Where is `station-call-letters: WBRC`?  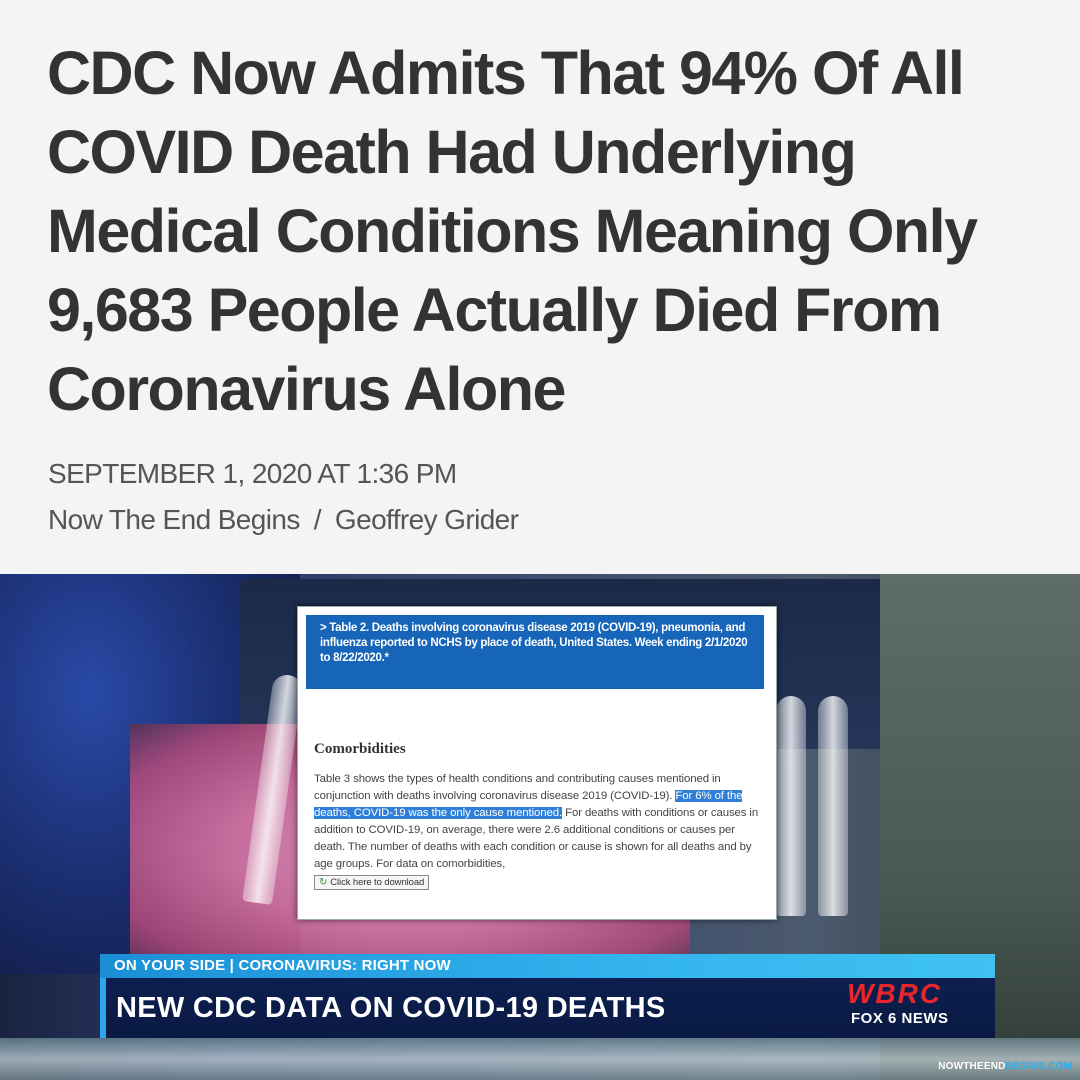 station-call-letters: WBRC is located at coordinates (895, 993).